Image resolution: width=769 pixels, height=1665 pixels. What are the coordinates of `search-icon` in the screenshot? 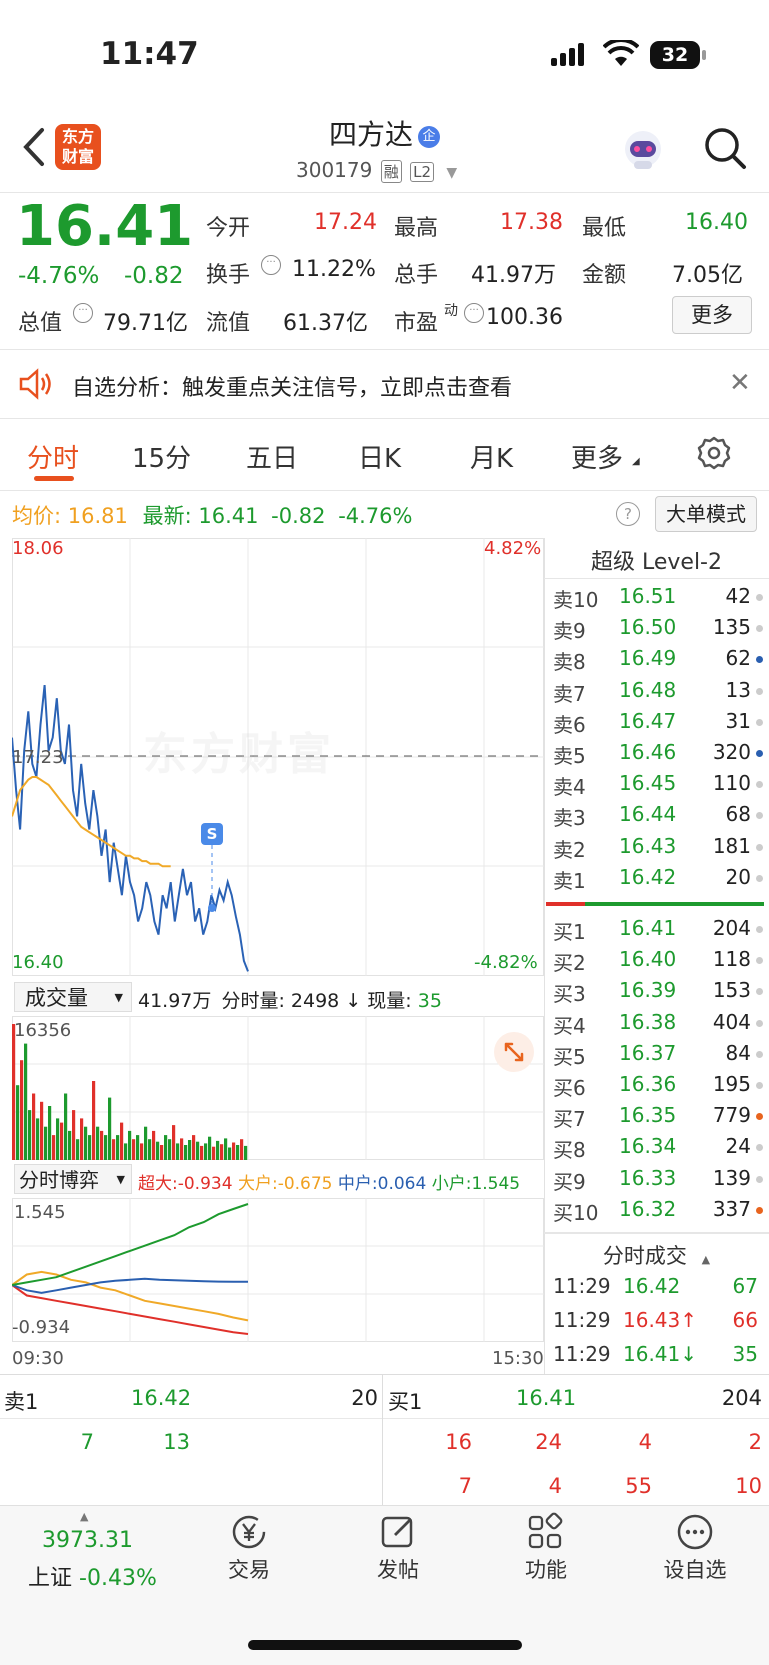 It's located at (725, 150).